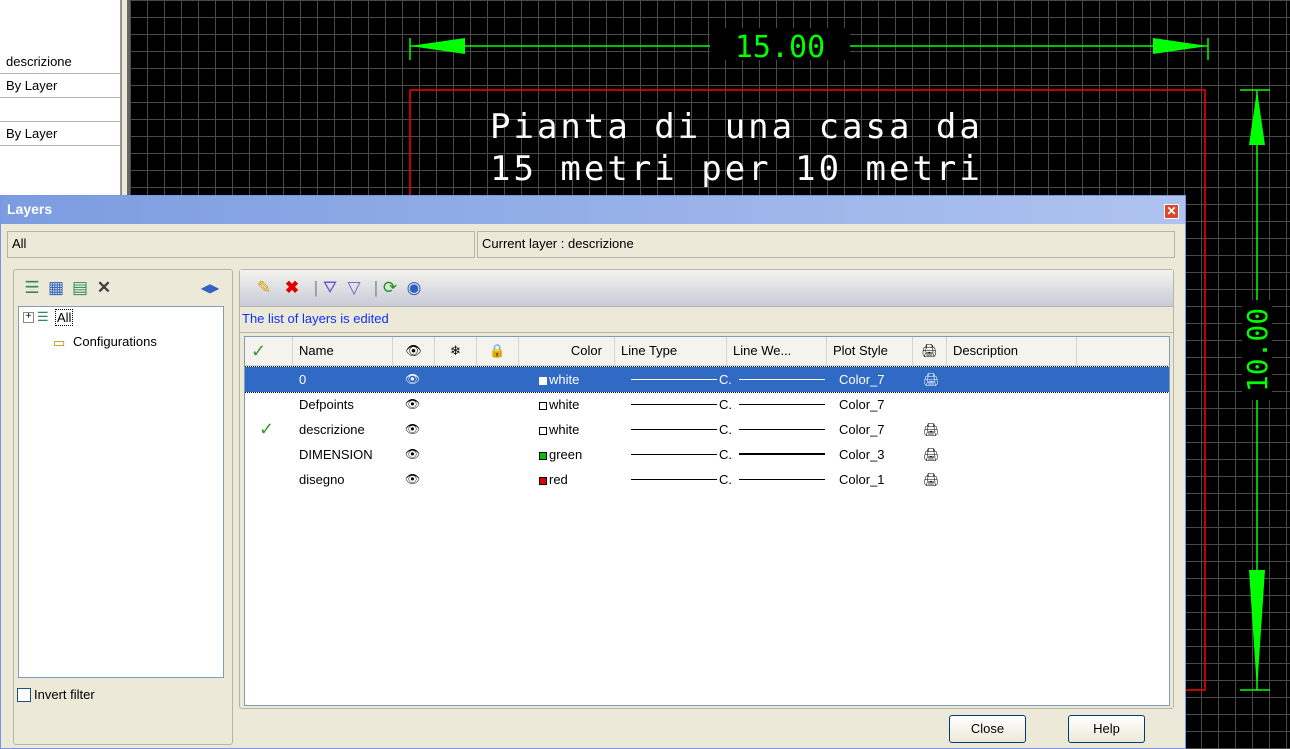 The image size is (1290, 749). I want to click on layer-name: descrizione, so click(332, 429).